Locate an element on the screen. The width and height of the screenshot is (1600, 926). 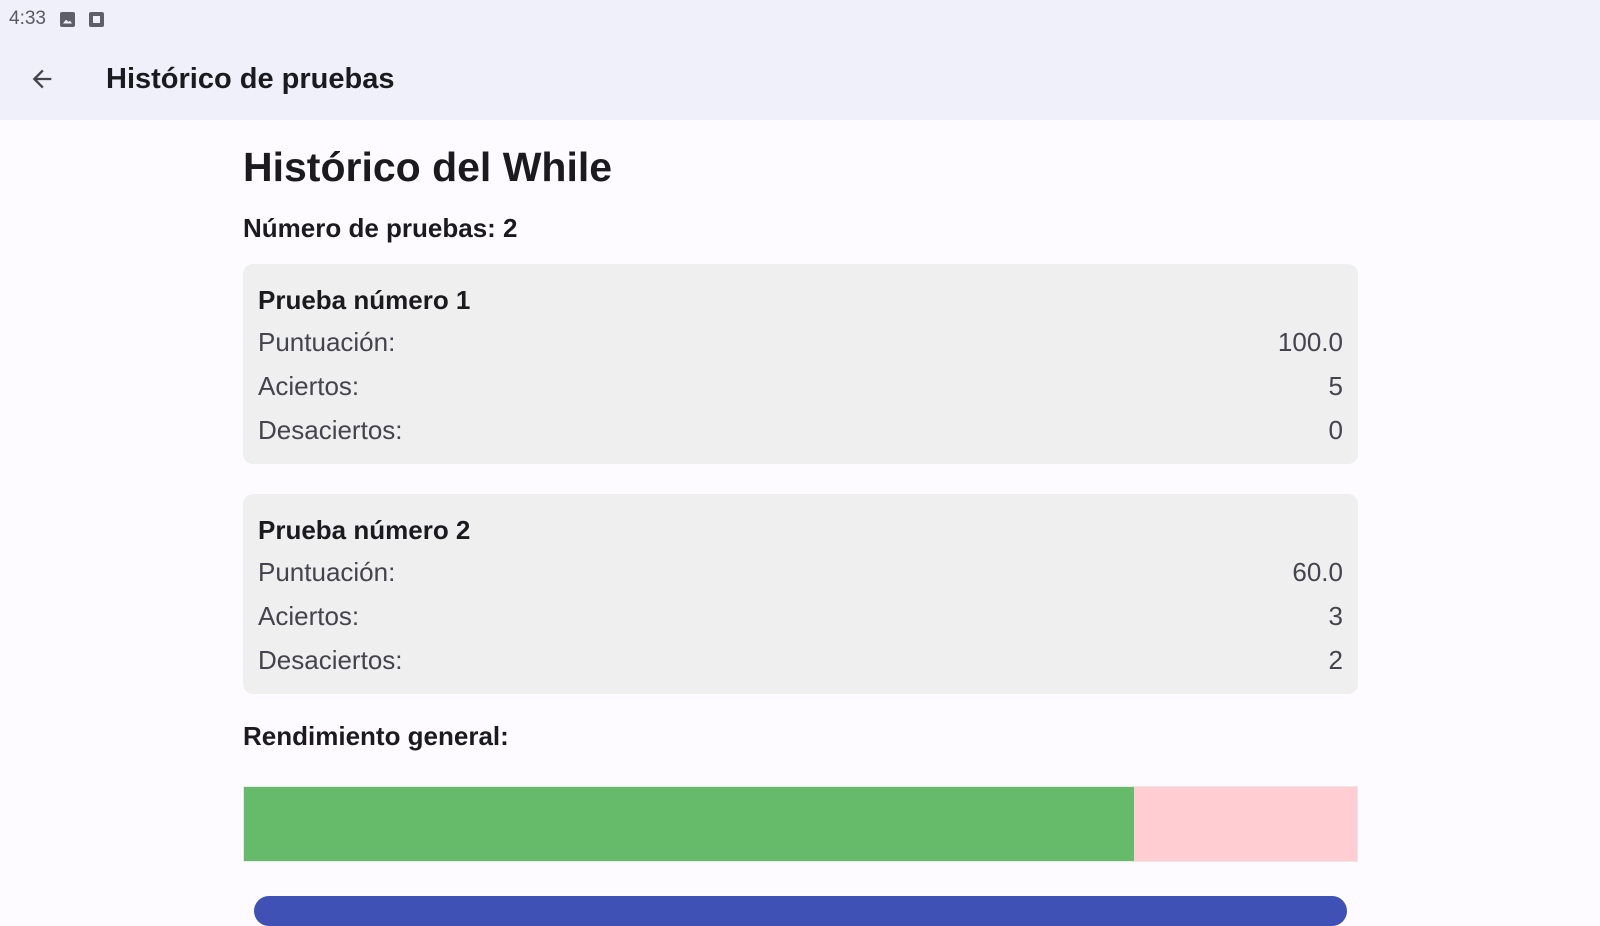
score-value: 60.0 is located at coordinates (1317, 572).